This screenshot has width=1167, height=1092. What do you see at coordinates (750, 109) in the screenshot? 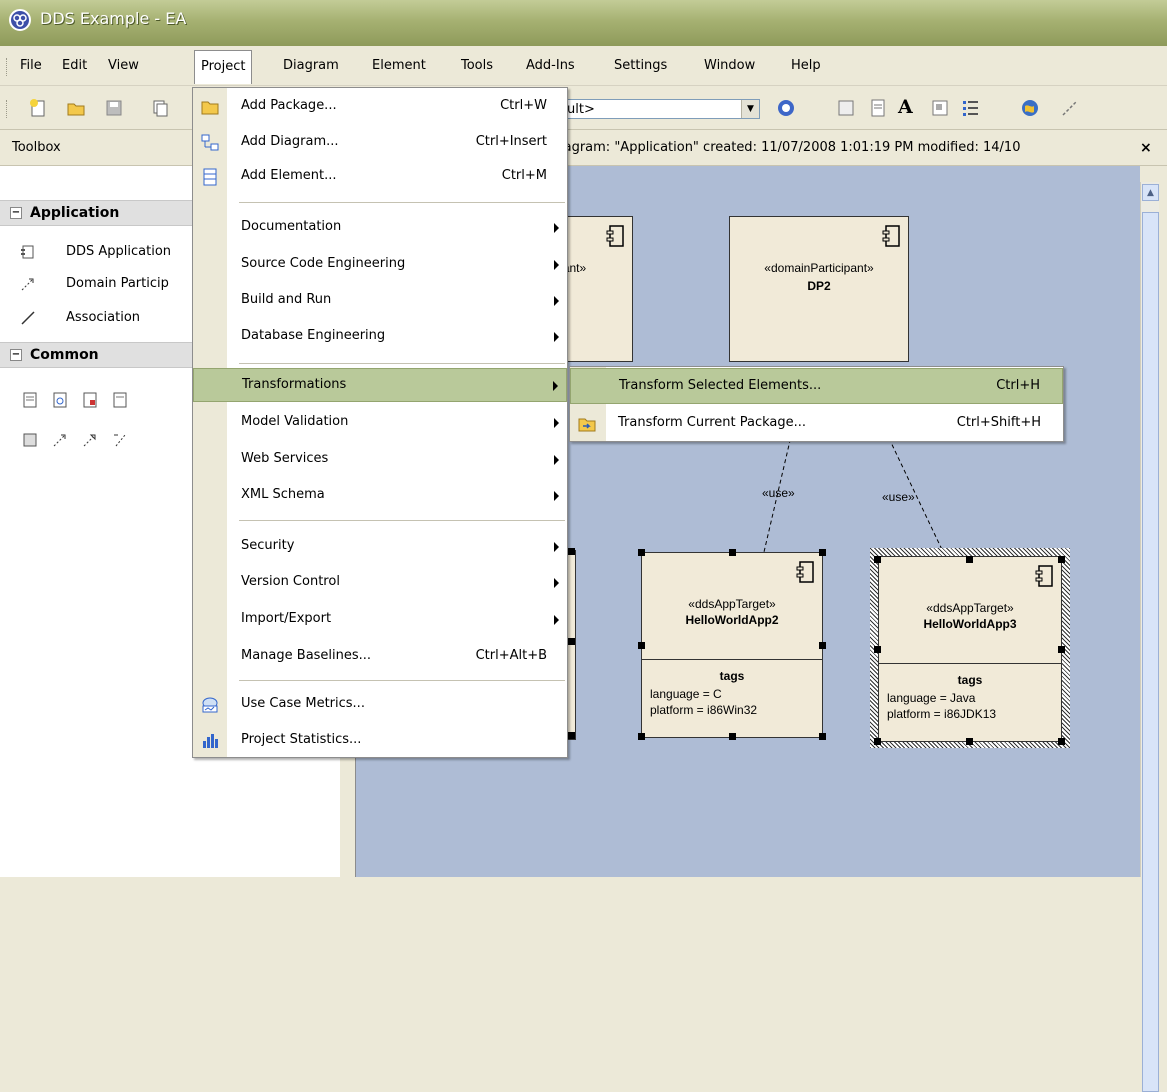
I see `chevron-down-icon: ▼` at bounding box center [750, 109].